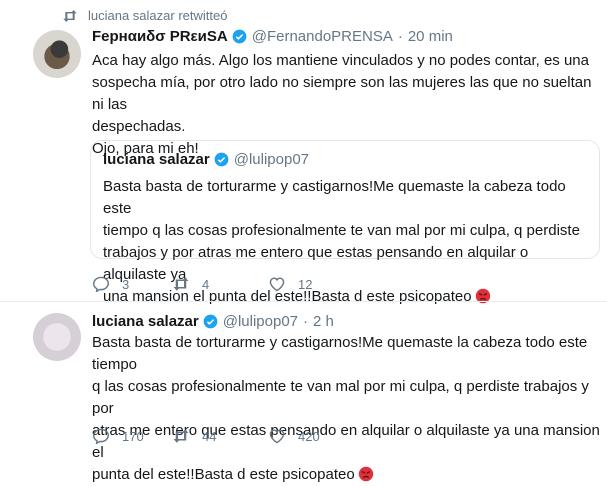 The width and height of the screenshot is (607, 486). I want to click on author-handle: @lulipop07, so click(260, 321).